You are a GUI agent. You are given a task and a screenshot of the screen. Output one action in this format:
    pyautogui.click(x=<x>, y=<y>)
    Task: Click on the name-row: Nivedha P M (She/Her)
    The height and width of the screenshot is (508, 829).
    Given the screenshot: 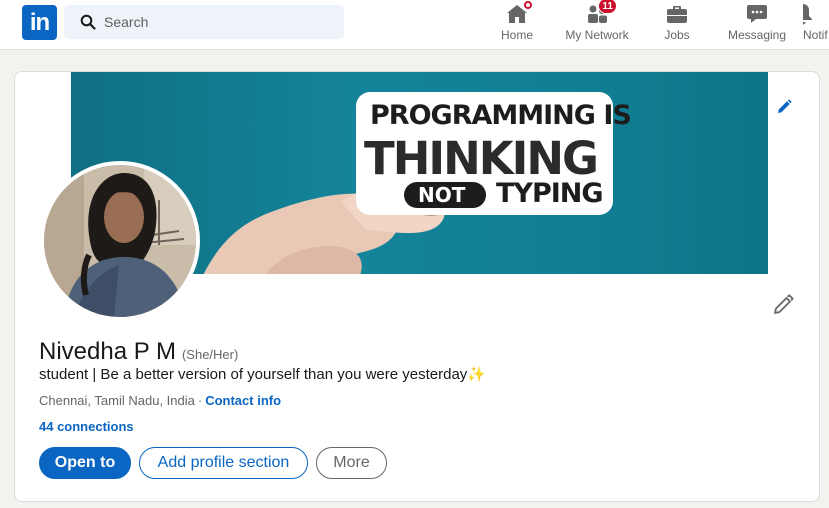 What is the action you would take?
    pyautogui.click(x=138, y=352)
    